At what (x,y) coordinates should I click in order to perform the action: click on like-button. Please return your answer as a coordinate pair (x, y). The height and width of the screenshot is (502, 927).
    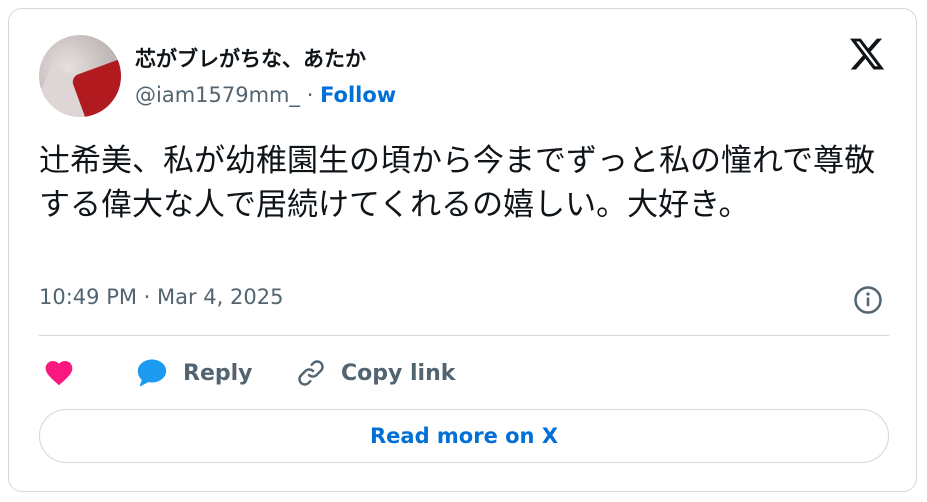
    Looking at the image, I should click on (59, 373).